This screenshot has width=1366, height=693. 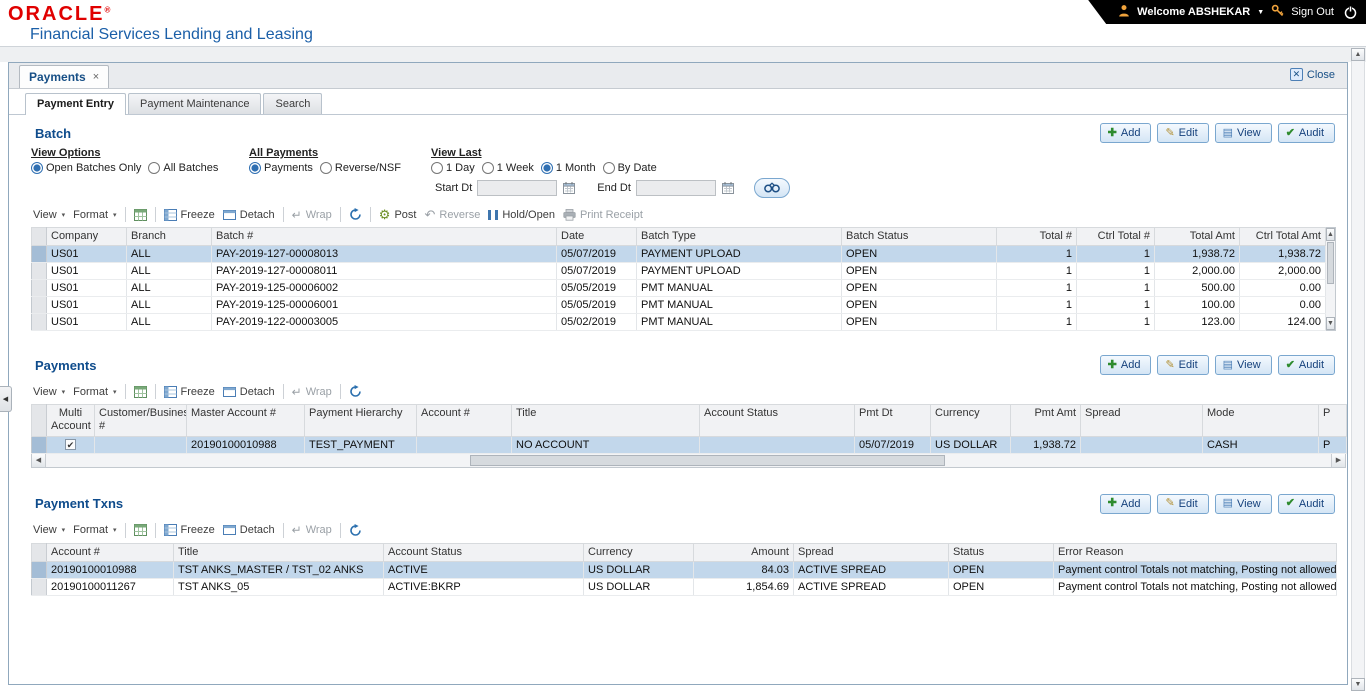 What do you see at coordinates (248, 215) in the screenshot?
I see `batch-detach-button: Detach` at bounding box center [248, 215].